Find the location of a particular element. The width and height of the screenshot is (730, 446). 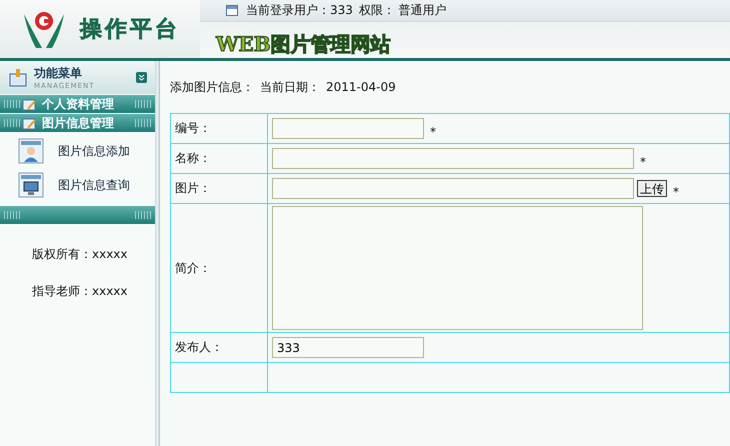

menu-group: 图片信息管理 is located at coordinates (77, 123).